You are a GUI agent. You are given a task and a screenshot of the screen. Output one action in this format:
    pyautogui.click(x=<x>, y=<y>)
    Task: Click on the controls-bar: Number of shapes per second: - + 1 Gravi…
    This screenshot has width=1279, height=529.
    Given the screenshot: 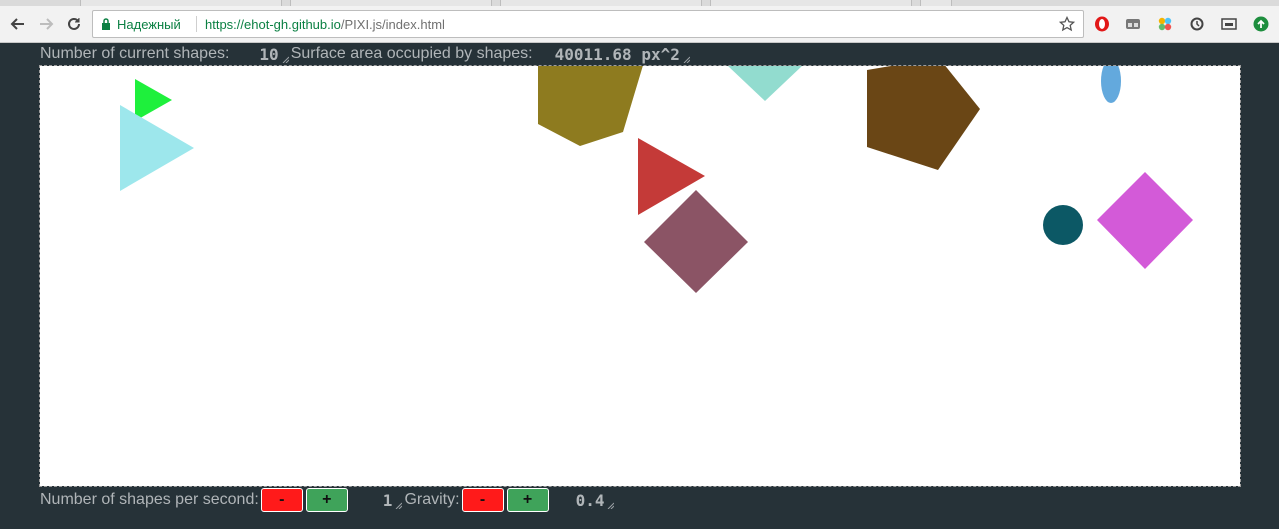 What is the action you would take?
    pyautogui.click(x=327, y=500)
    